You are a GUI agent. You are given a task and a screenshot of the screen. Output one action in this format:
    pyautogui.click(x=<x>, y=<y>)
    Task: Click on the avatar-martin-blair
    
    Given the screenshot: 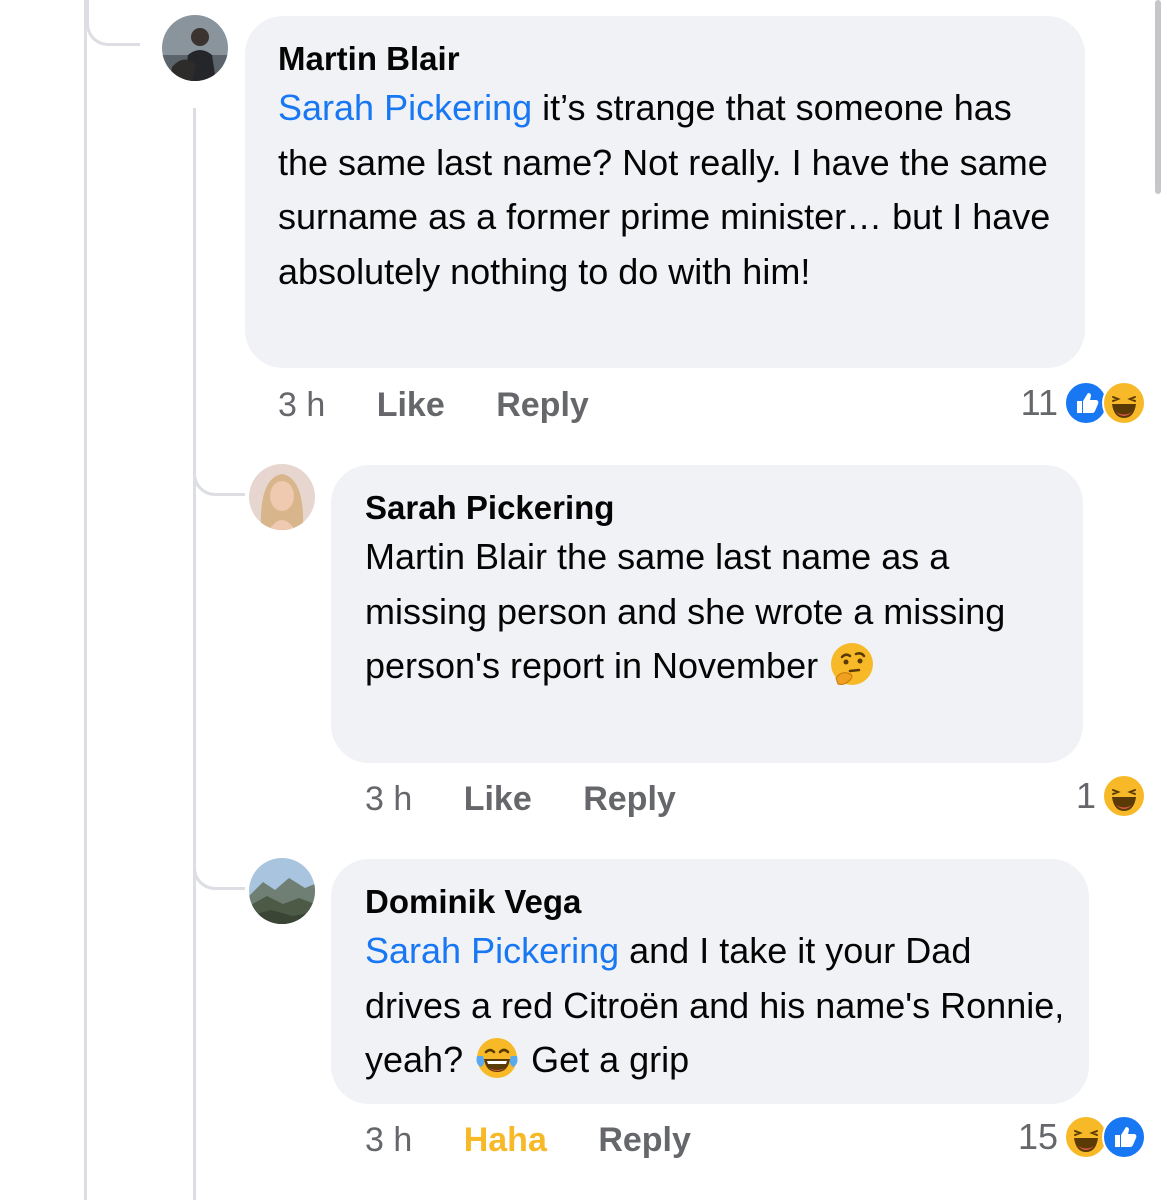 What is the action you would take?
    pyautogui.click(x=195, y=48)
    